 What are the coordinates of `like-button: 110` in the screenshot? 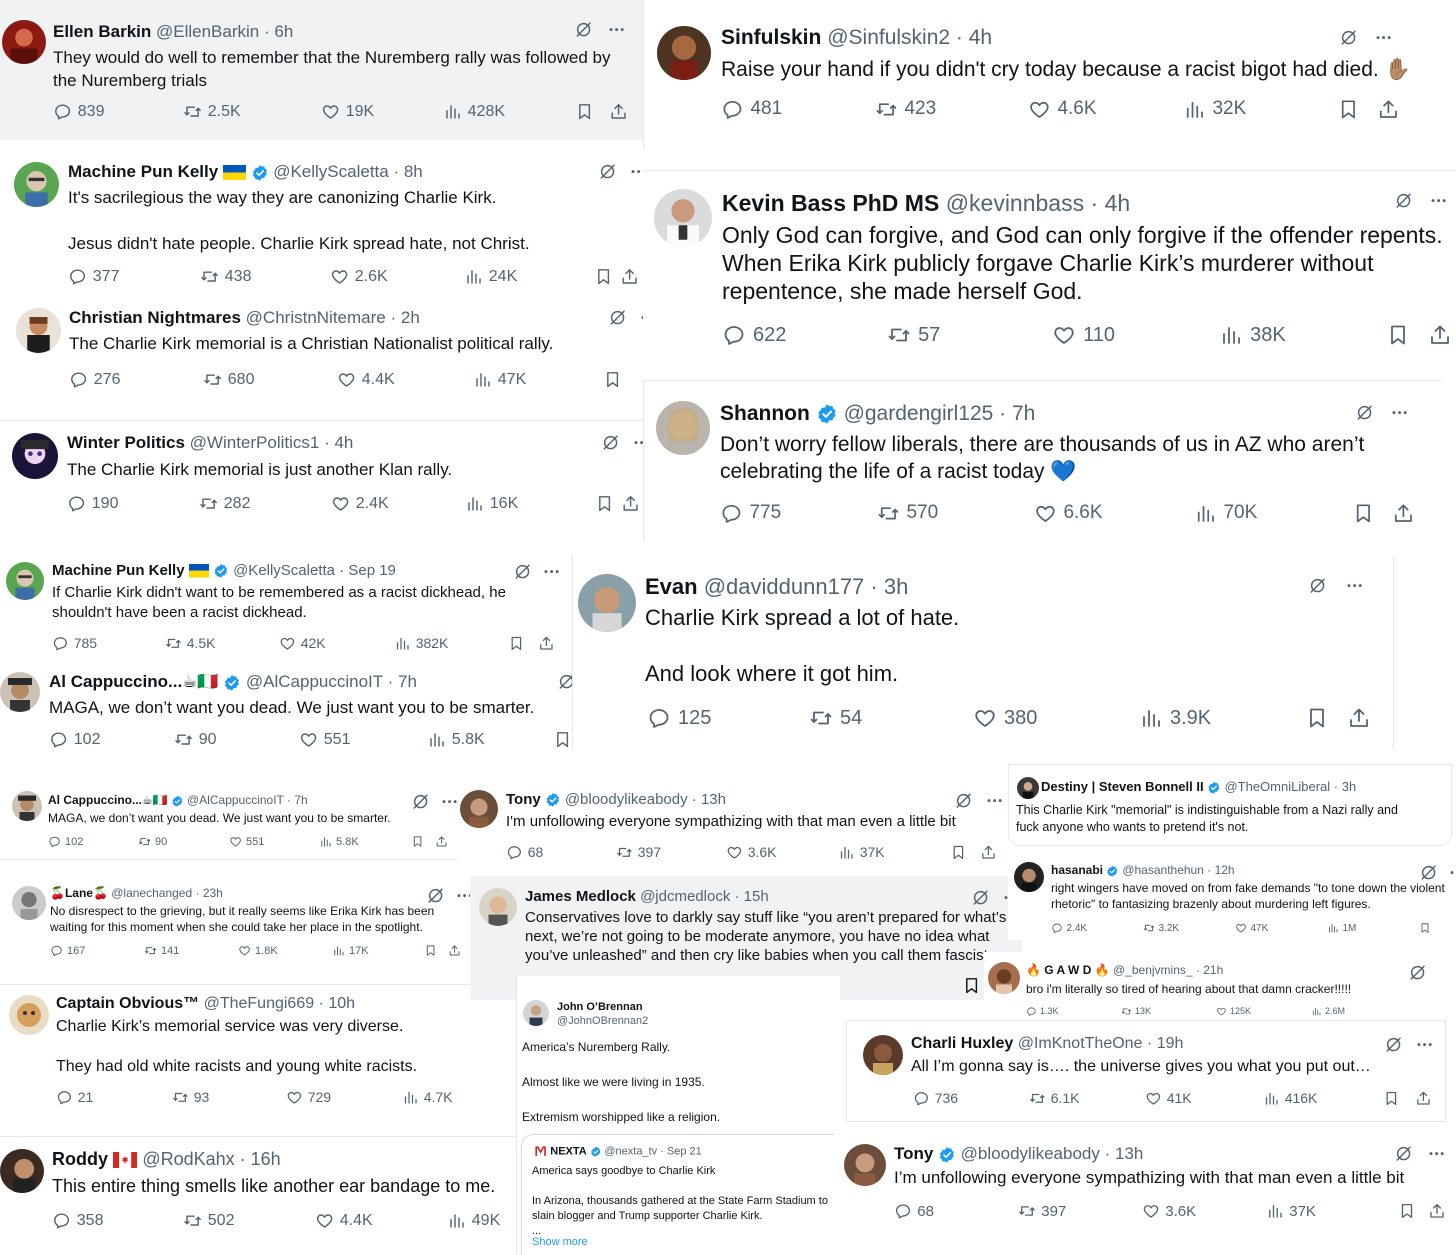 It's located at (1135, 335).